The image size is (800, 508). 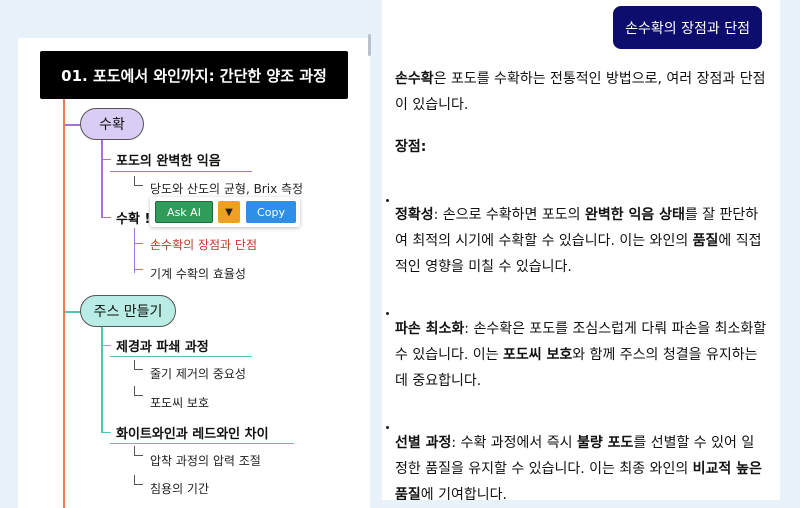 What do you see at coordinates (226, 188) in the screenshot?
I see `leaf-node-brix: 당도와 산도의 균형, Brix 측정` at bounding box center [226, 188].